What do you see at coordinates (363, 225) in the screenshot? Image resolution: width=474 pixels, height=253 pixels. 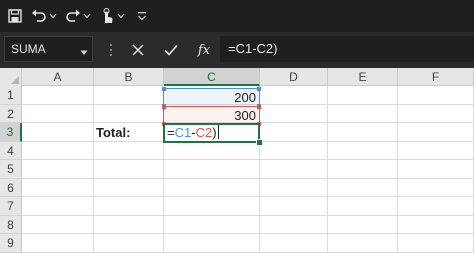 I see `grid-cell-e8` at bounding box center [363, 225].